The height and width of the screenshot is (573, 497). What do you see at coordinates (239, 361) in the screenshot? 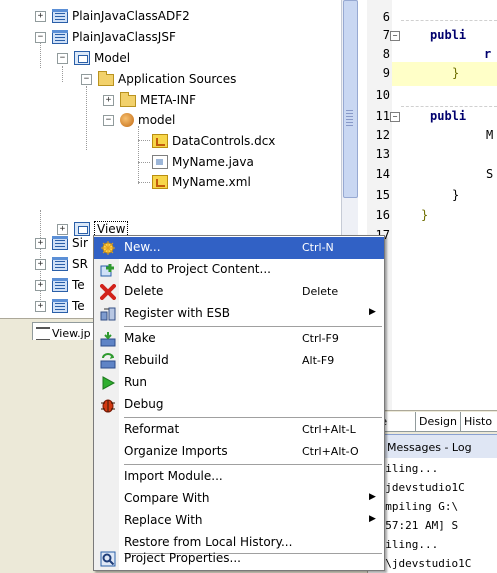
I see `menu-item-rebuild: Rebuild Alt-F9` at bounding box center [239, 361].